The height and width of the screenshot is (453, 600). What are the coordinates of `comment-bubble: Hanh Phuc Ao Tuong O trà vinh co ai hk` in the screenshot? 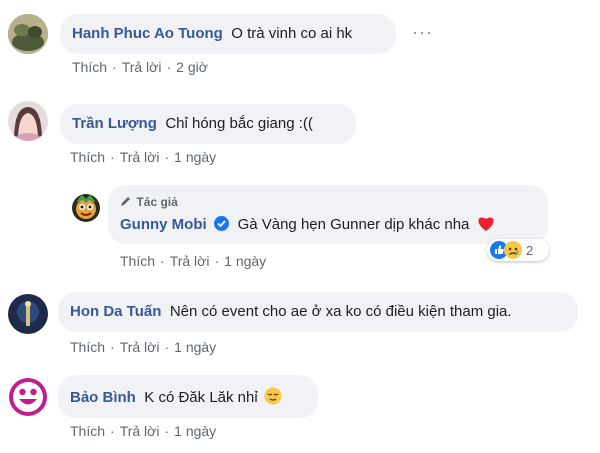 It's located at (228, 34).